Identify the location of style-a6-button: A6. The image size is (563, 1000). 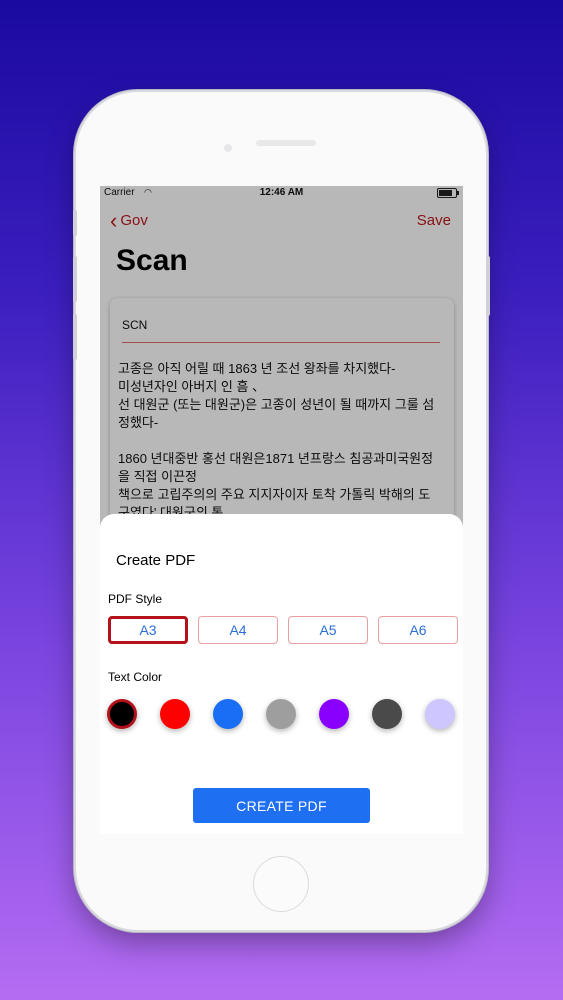
(418, 630).